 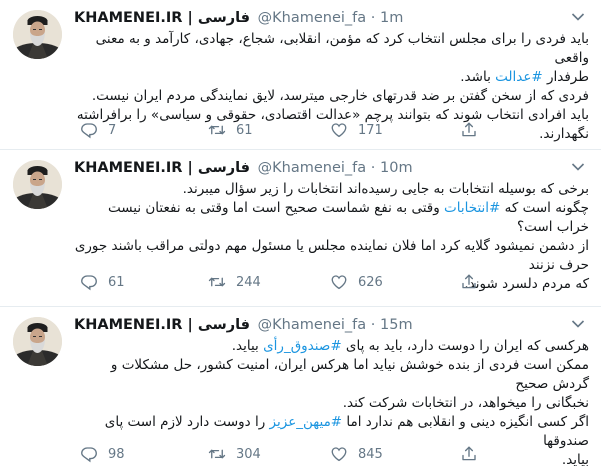 I want to click on retweet-button: 304, so click(x=234, y=454).